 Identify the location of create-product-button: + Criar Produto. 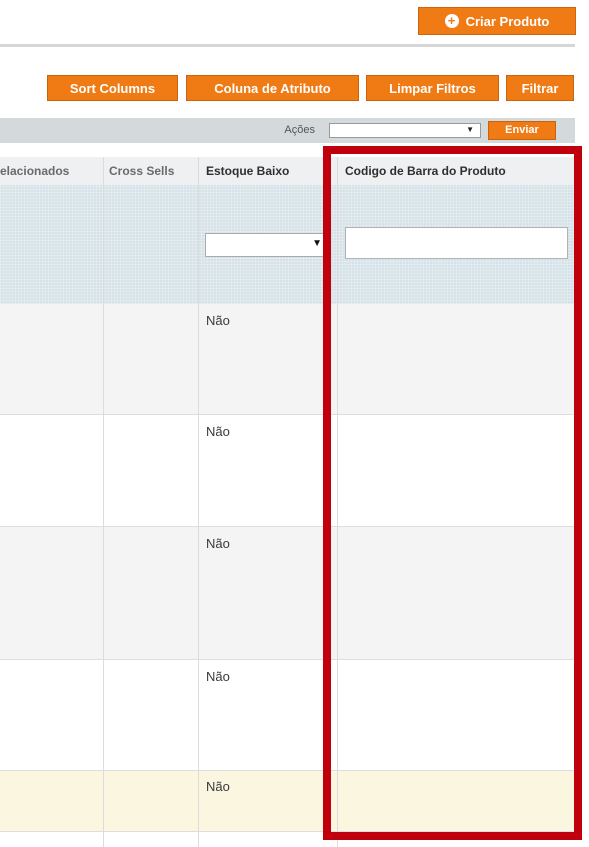
(497, 21).